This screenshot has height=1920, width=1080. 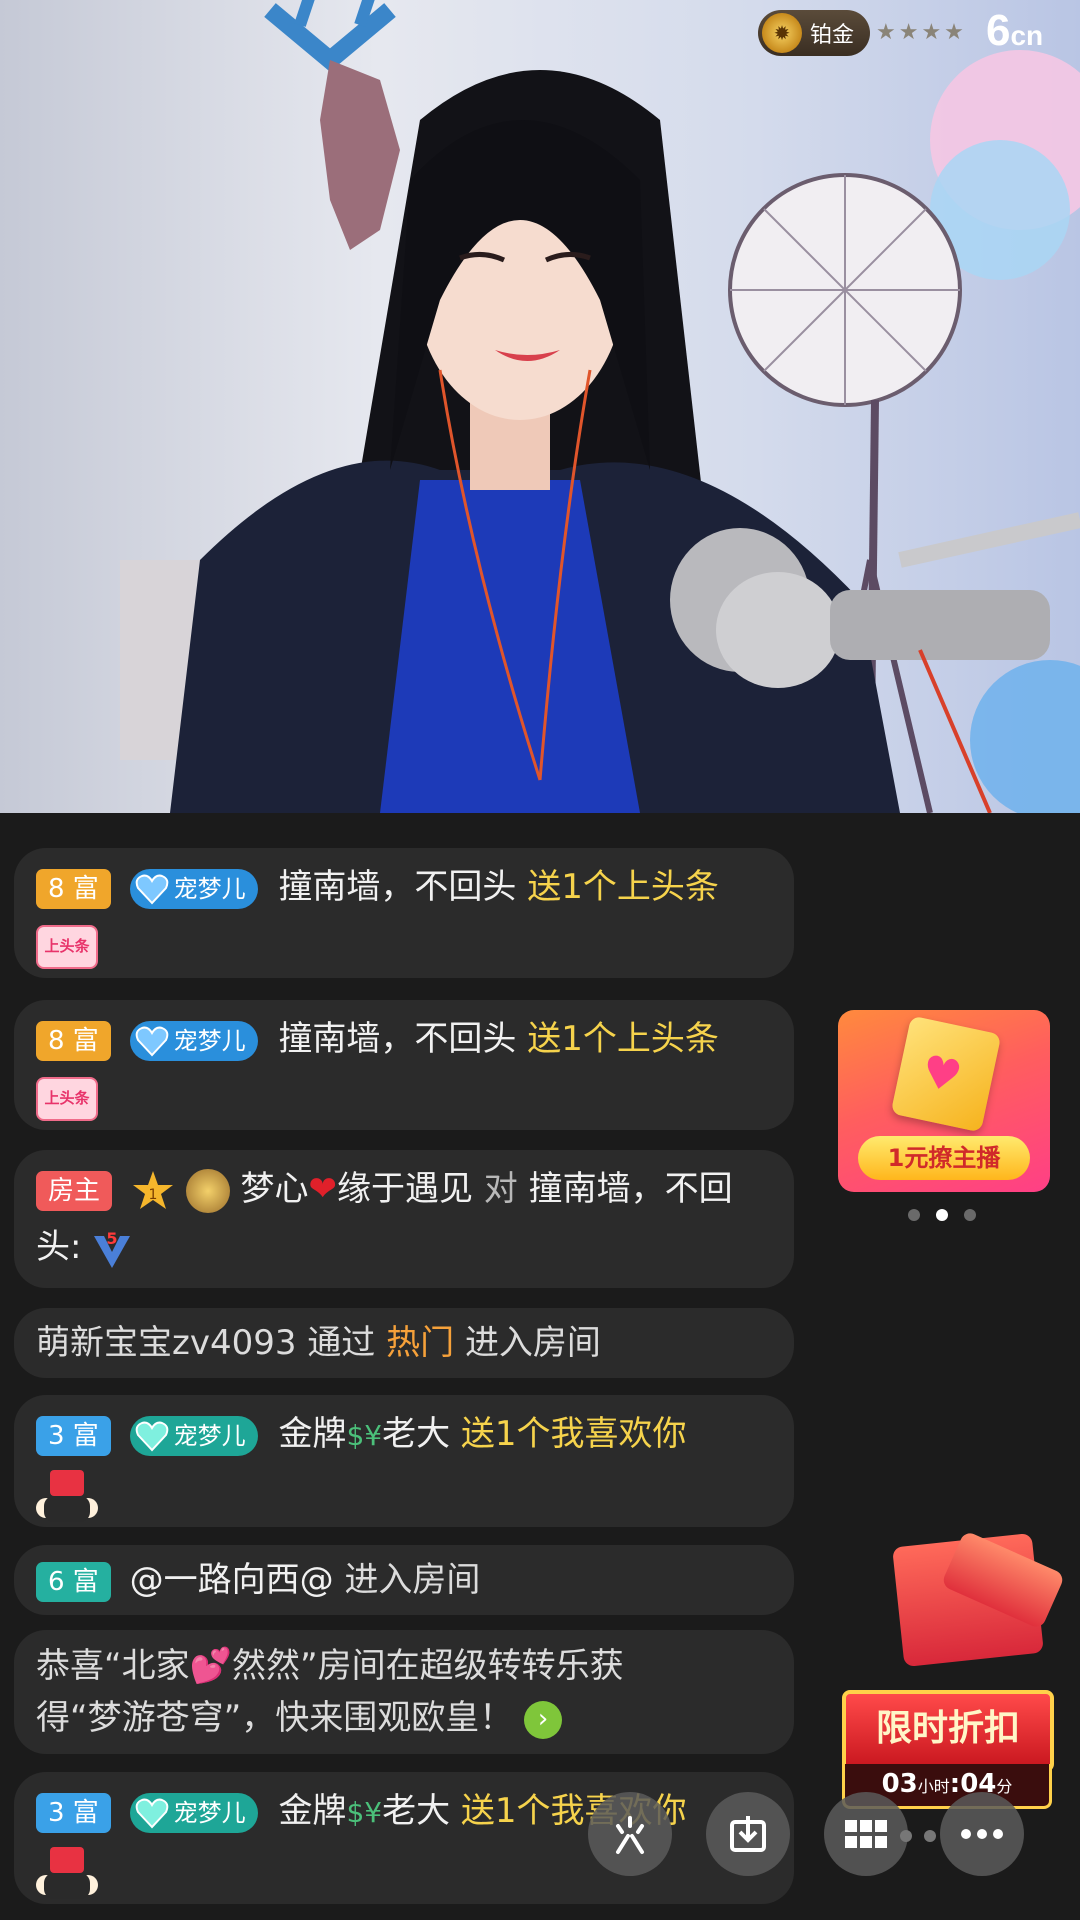 What do you see at coordinates (210, 1666) in the screenshot?
I see `hearts-emoji-icon: 💕` at bounding box center [210, 1666].